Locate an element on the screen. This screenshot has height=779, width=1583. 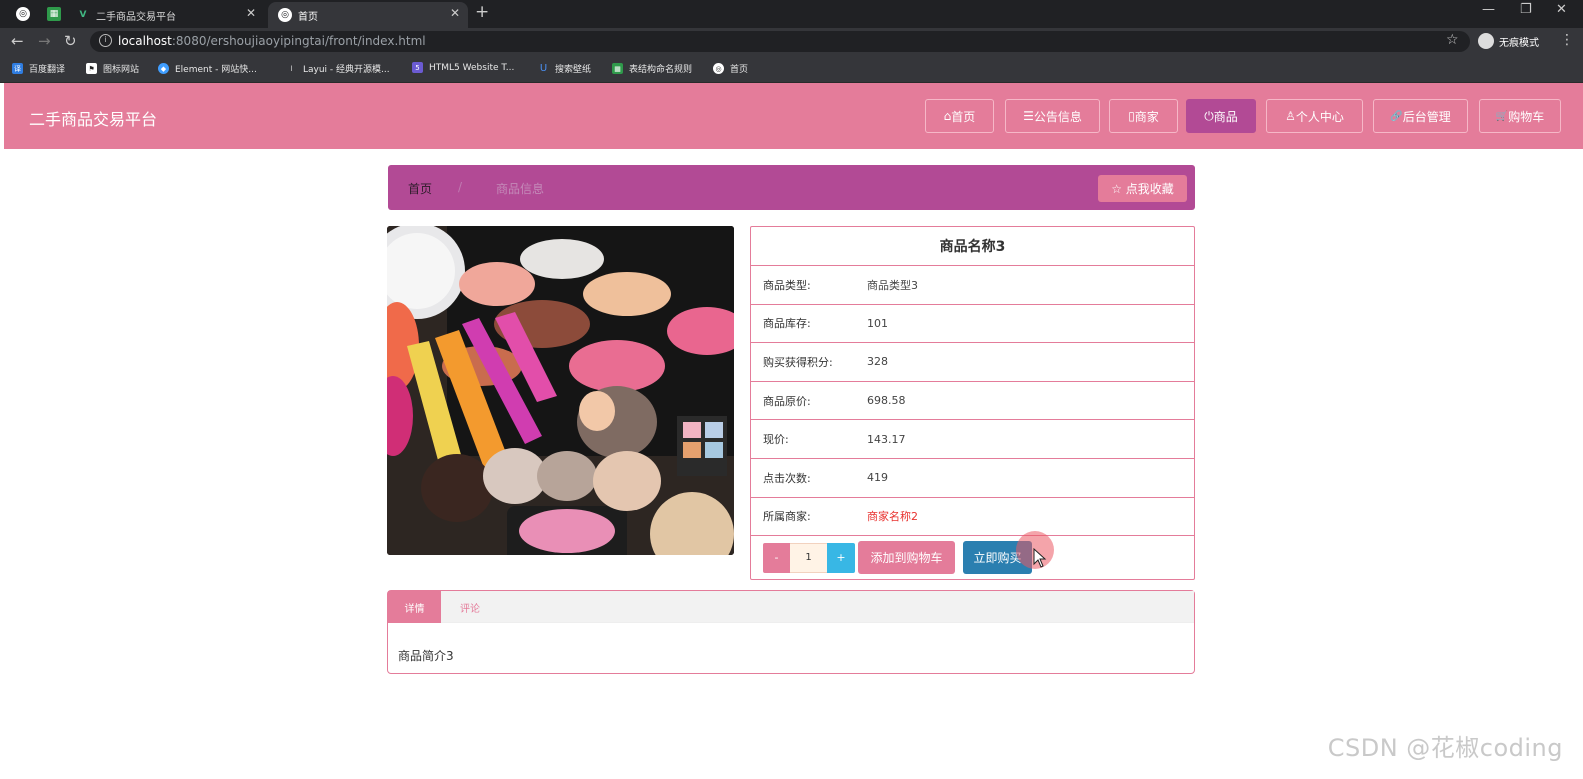
nav-cart-button: 🛒 购物车 is located at coordinates (1520, 116).